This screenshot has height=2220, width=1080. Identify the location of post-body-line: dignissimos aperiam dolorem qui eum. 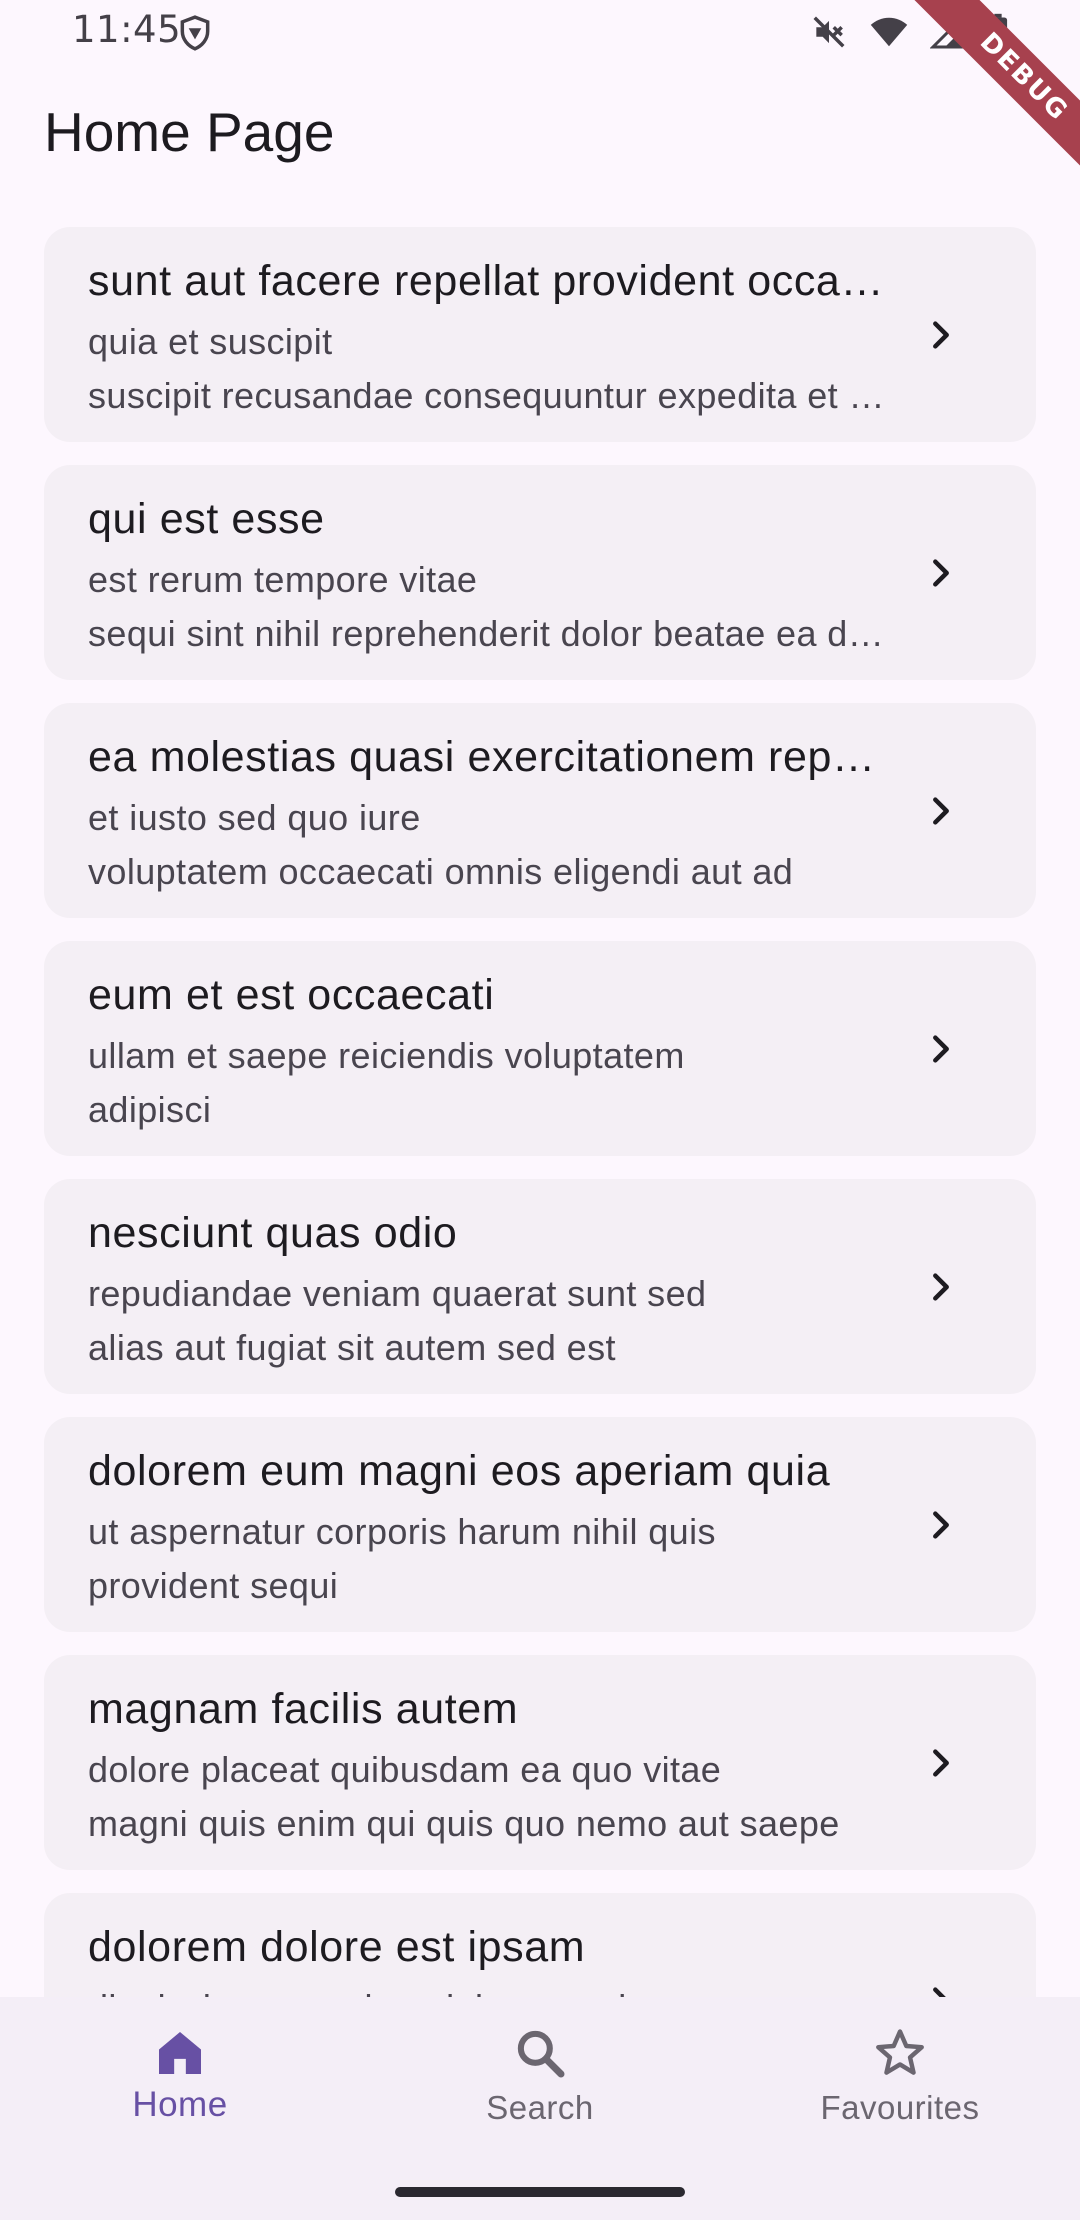
(487, 1989).